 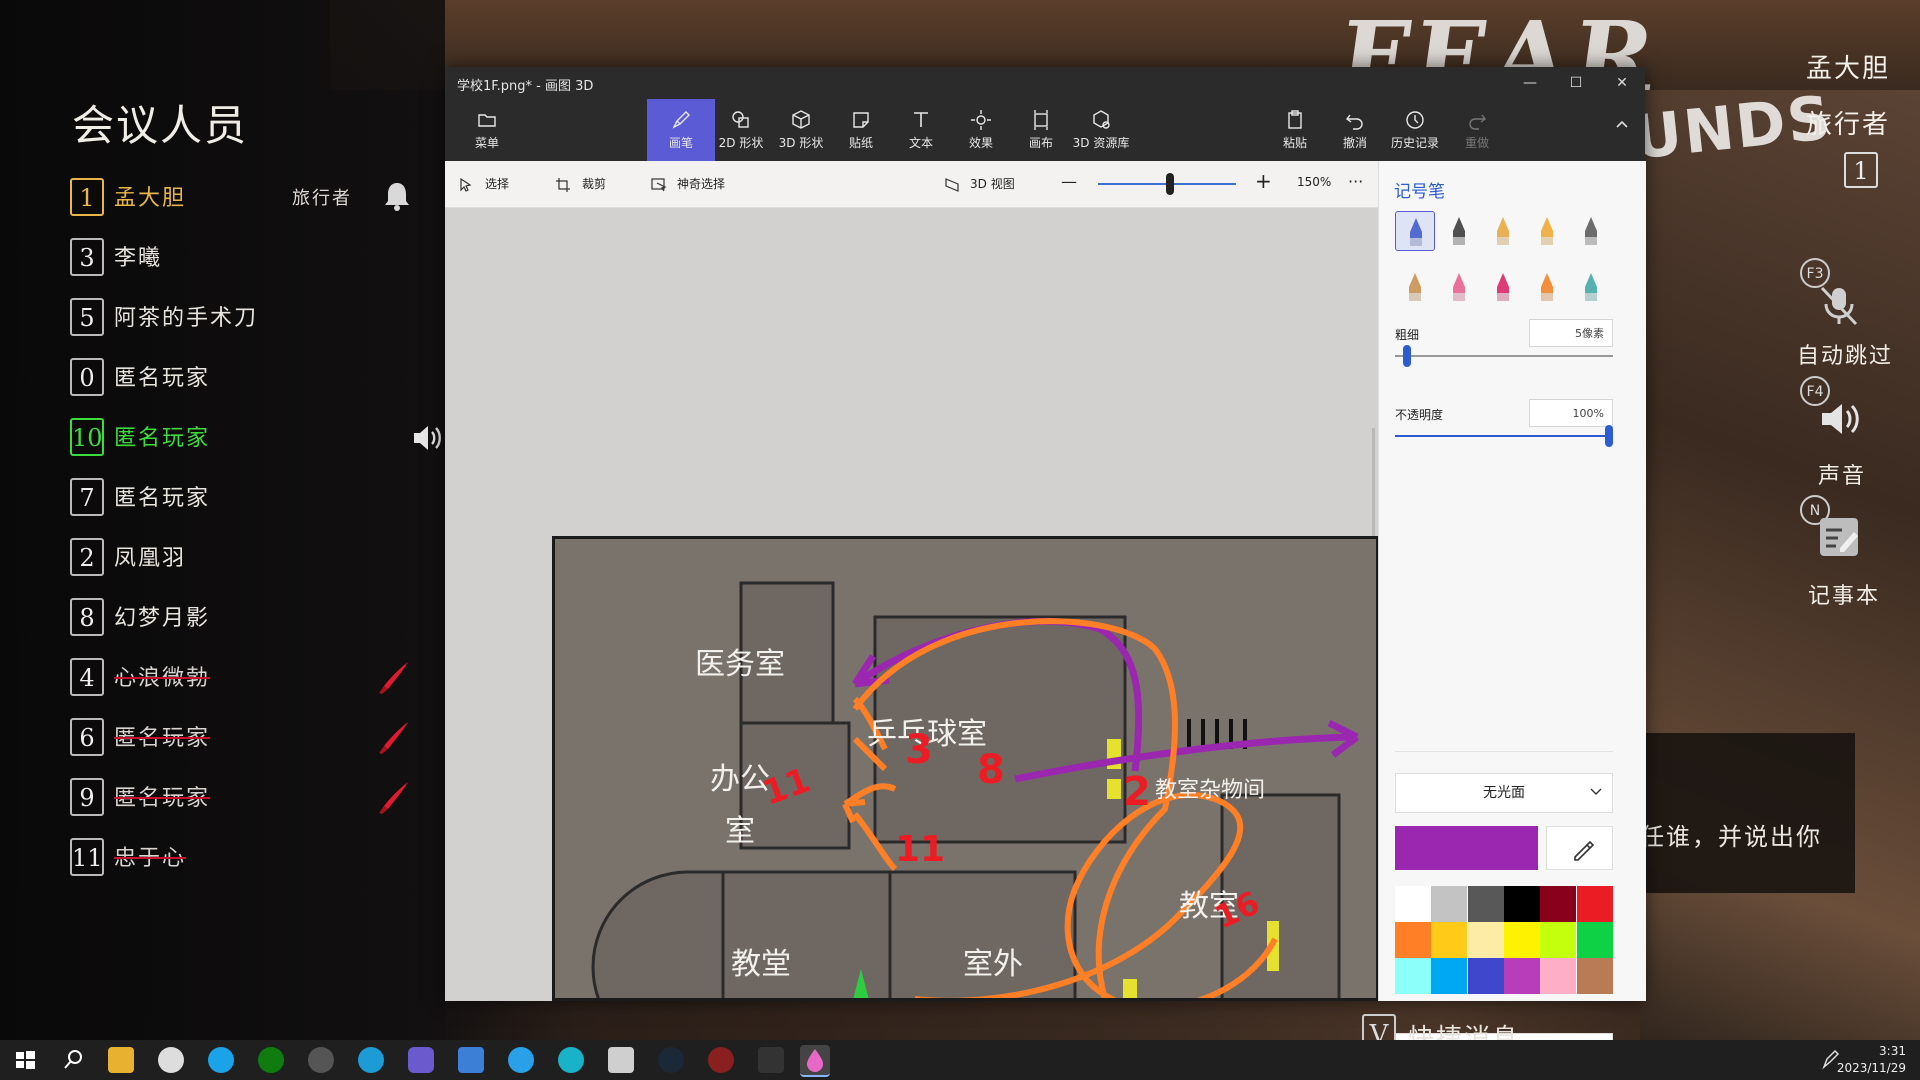 I want to click on finish-dropdown: 无光面, so click(x=1504, y=793).